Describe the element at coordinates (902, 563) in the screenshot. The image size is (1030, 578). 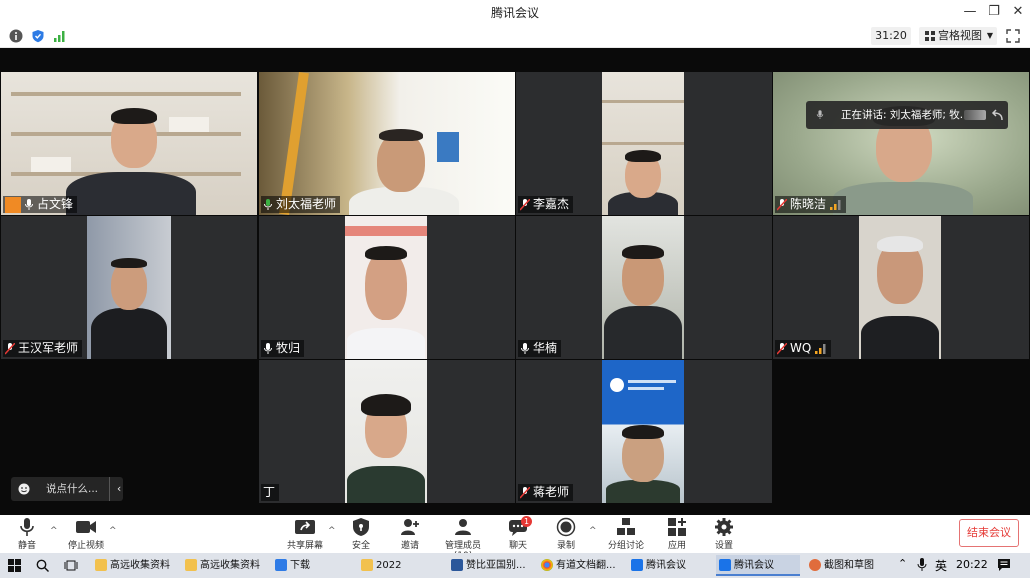
I see `chevron-up-icon: ⌃` at that location.